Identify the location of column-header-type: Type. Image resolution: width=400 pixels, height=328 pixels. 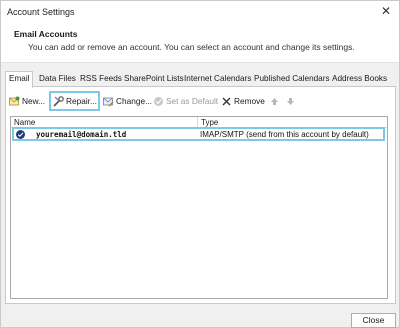
(209, 122).